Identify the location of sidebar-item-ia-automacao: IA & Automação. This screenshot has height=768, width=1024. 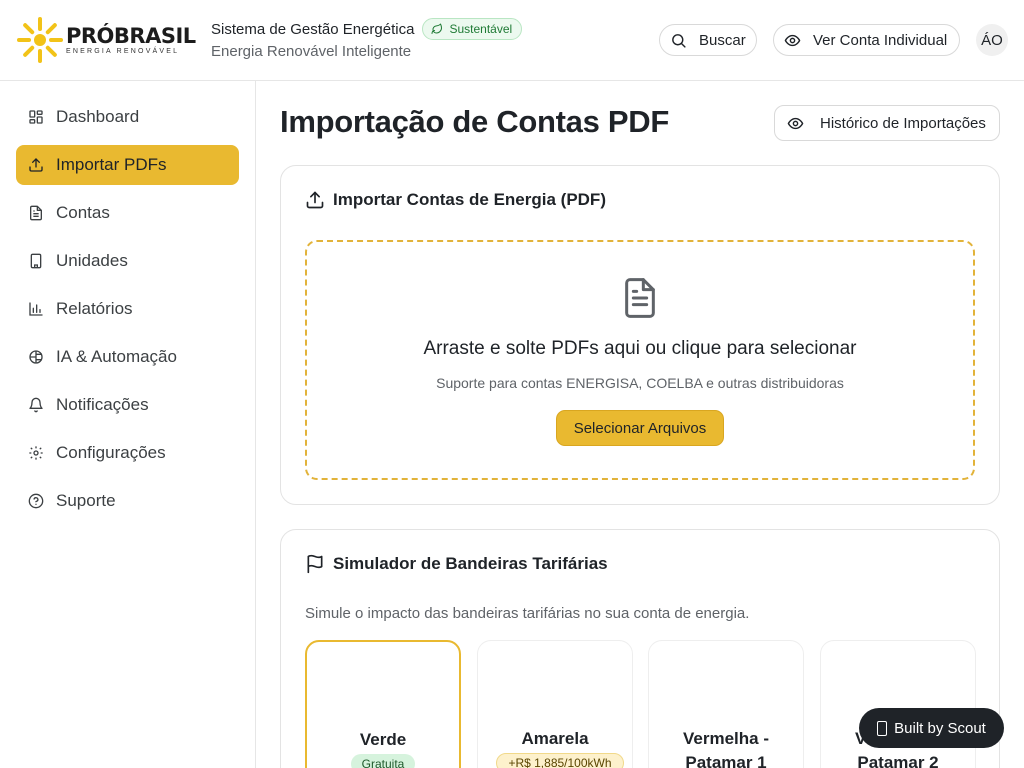
(127, 357).